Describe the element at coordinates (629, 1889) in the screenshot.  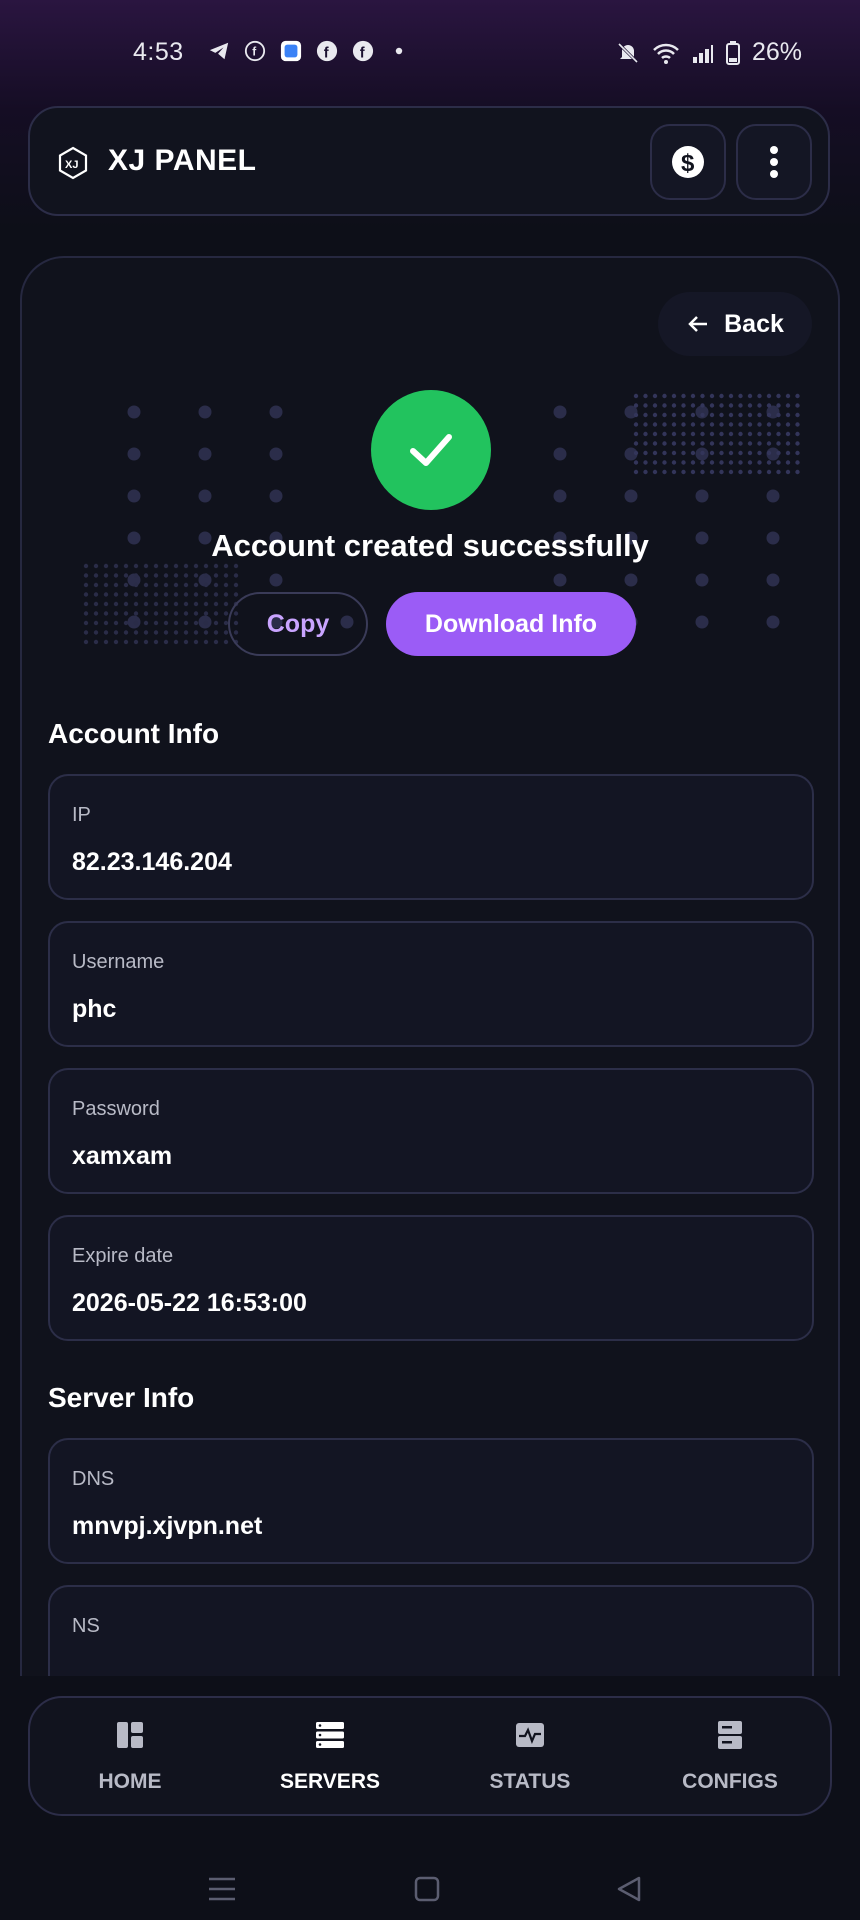
I see `back-nav-icon` at that location.